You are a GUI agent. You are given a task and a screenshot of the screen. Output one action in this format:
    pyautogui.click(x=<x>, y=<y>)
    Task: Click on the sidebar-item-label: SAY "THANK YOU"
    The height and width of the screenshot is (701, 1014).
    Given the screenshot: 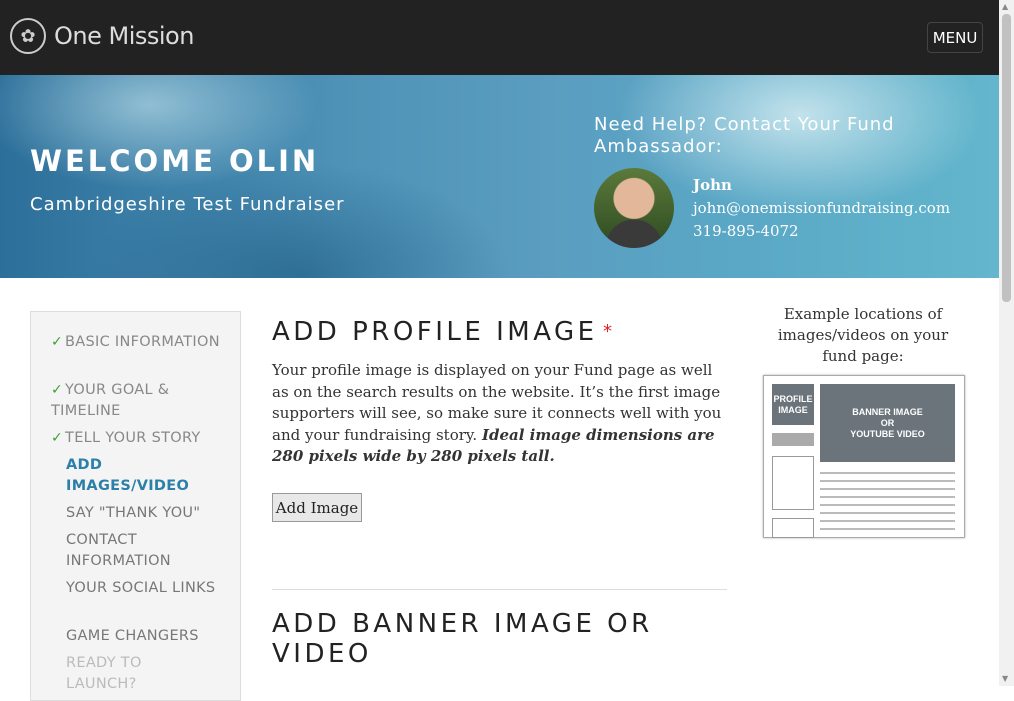 What is the action you would take?
    pyautogui.click(x=133, y=513)
    